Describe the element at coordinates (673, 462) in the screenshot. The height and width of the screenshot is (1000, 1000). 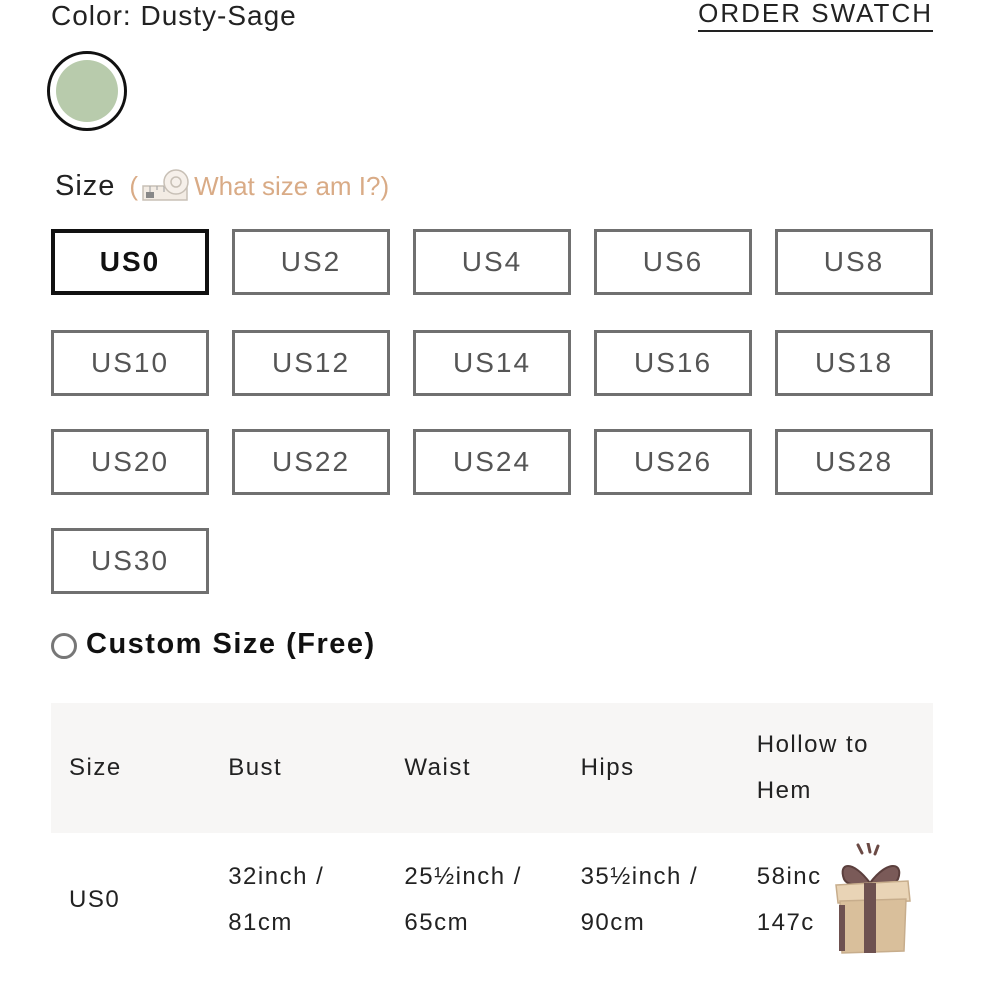
I see `size-option-us26: US26` at that location.